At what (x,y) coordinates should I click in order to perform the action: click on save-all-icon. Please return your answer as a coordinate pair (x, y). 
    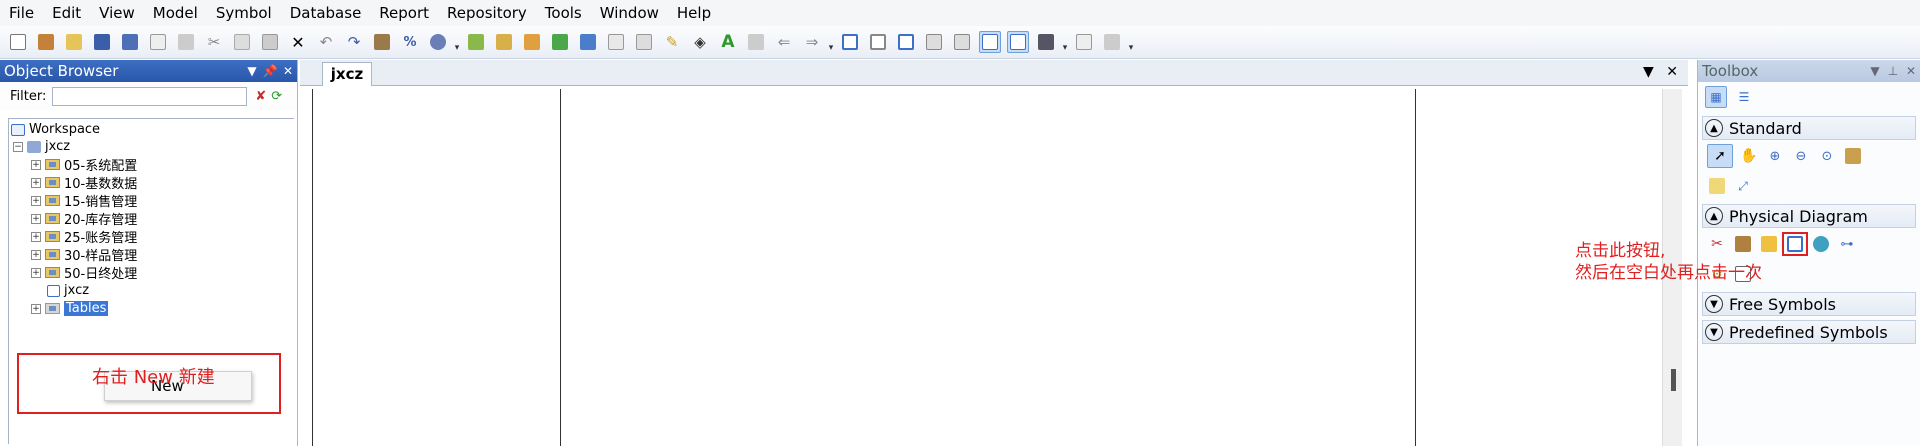
    Looking at the image, I should click on (130, 42).